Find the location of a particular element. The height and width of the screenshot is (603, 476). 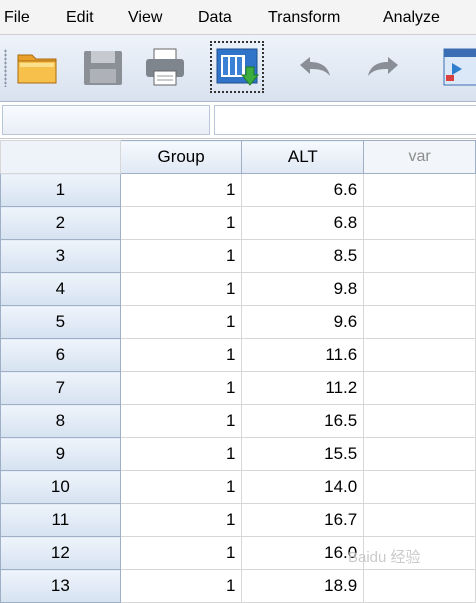

cell-value-field is located at coordinates (345, 120).